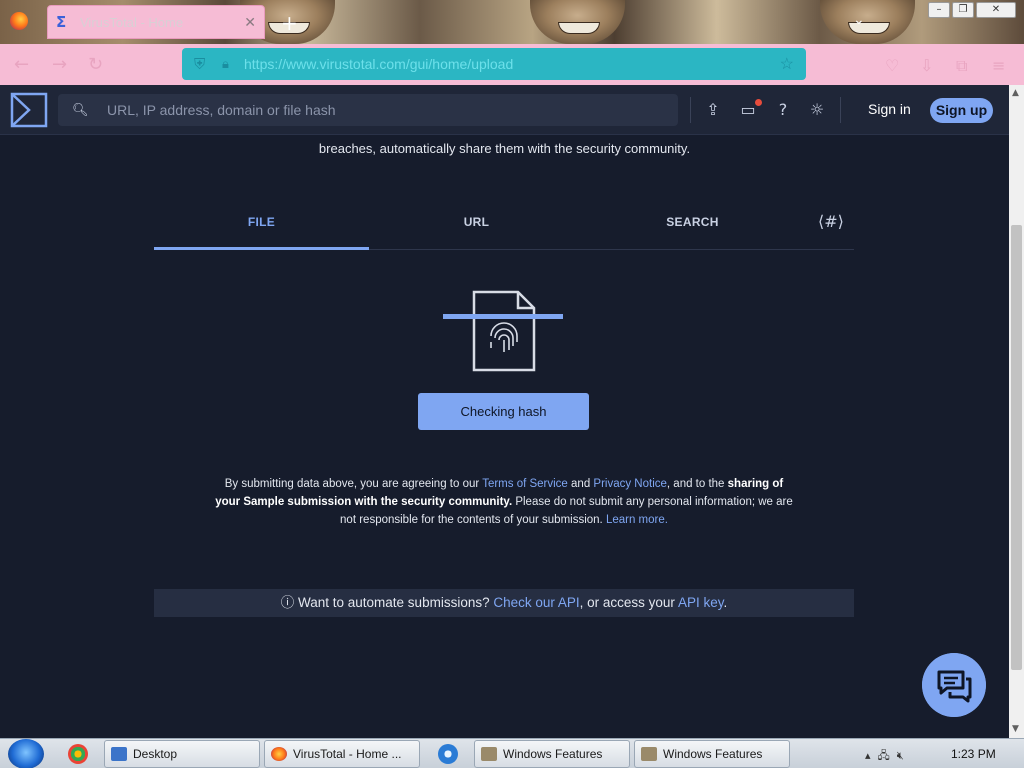 The height and width of the screenshot is (768, 1024). I want to click on scroll-down-arrow-icon: ▼, so click(1015, 729).